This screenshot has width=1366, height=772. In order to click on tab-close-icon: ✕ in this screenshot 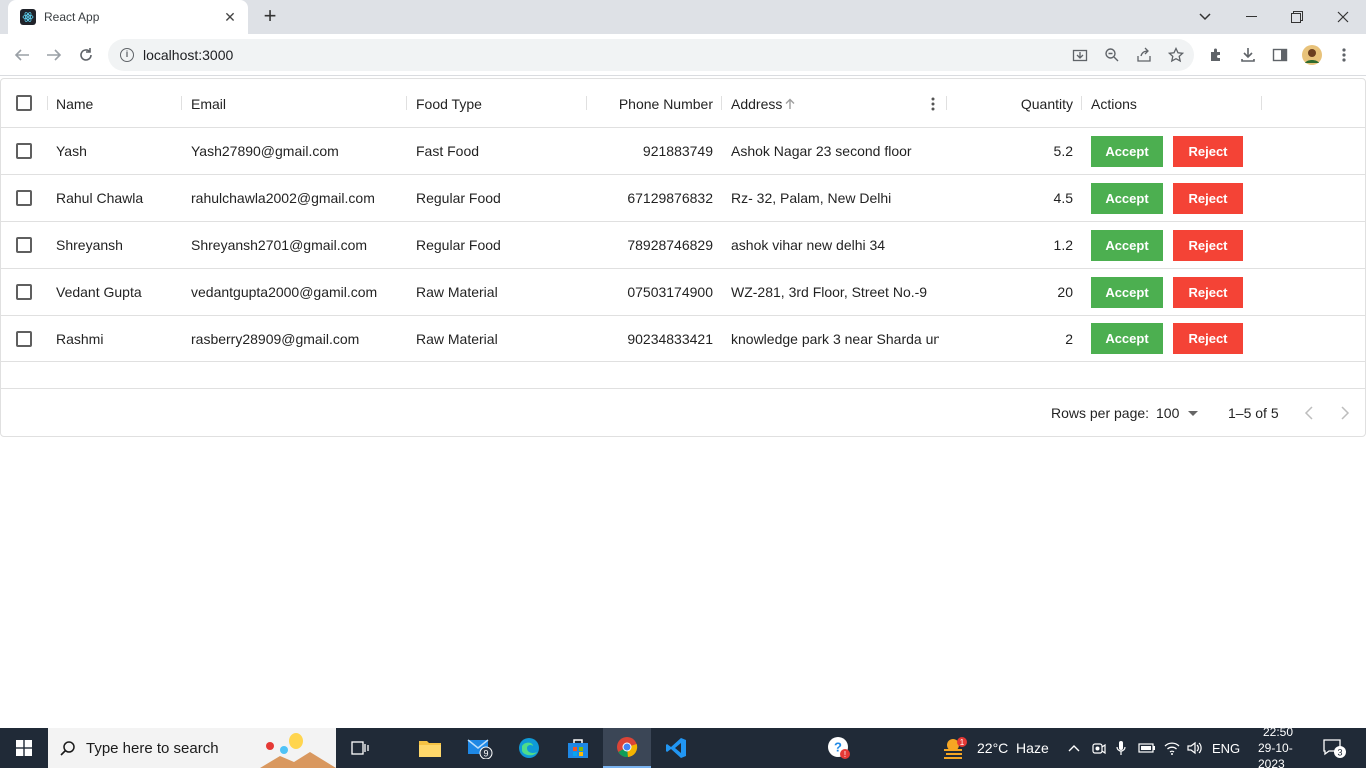, I will do `click(230, 17)`.